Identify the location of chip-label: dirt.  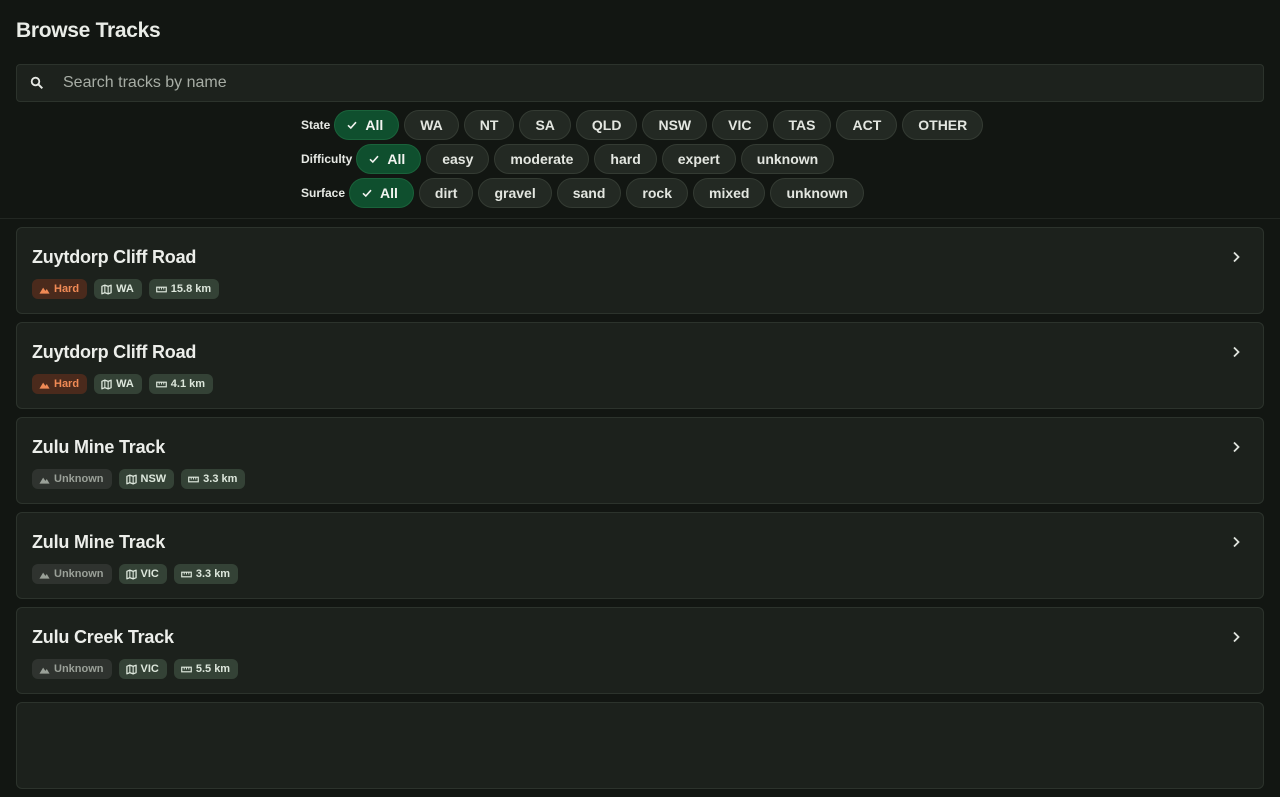
(446, 193).